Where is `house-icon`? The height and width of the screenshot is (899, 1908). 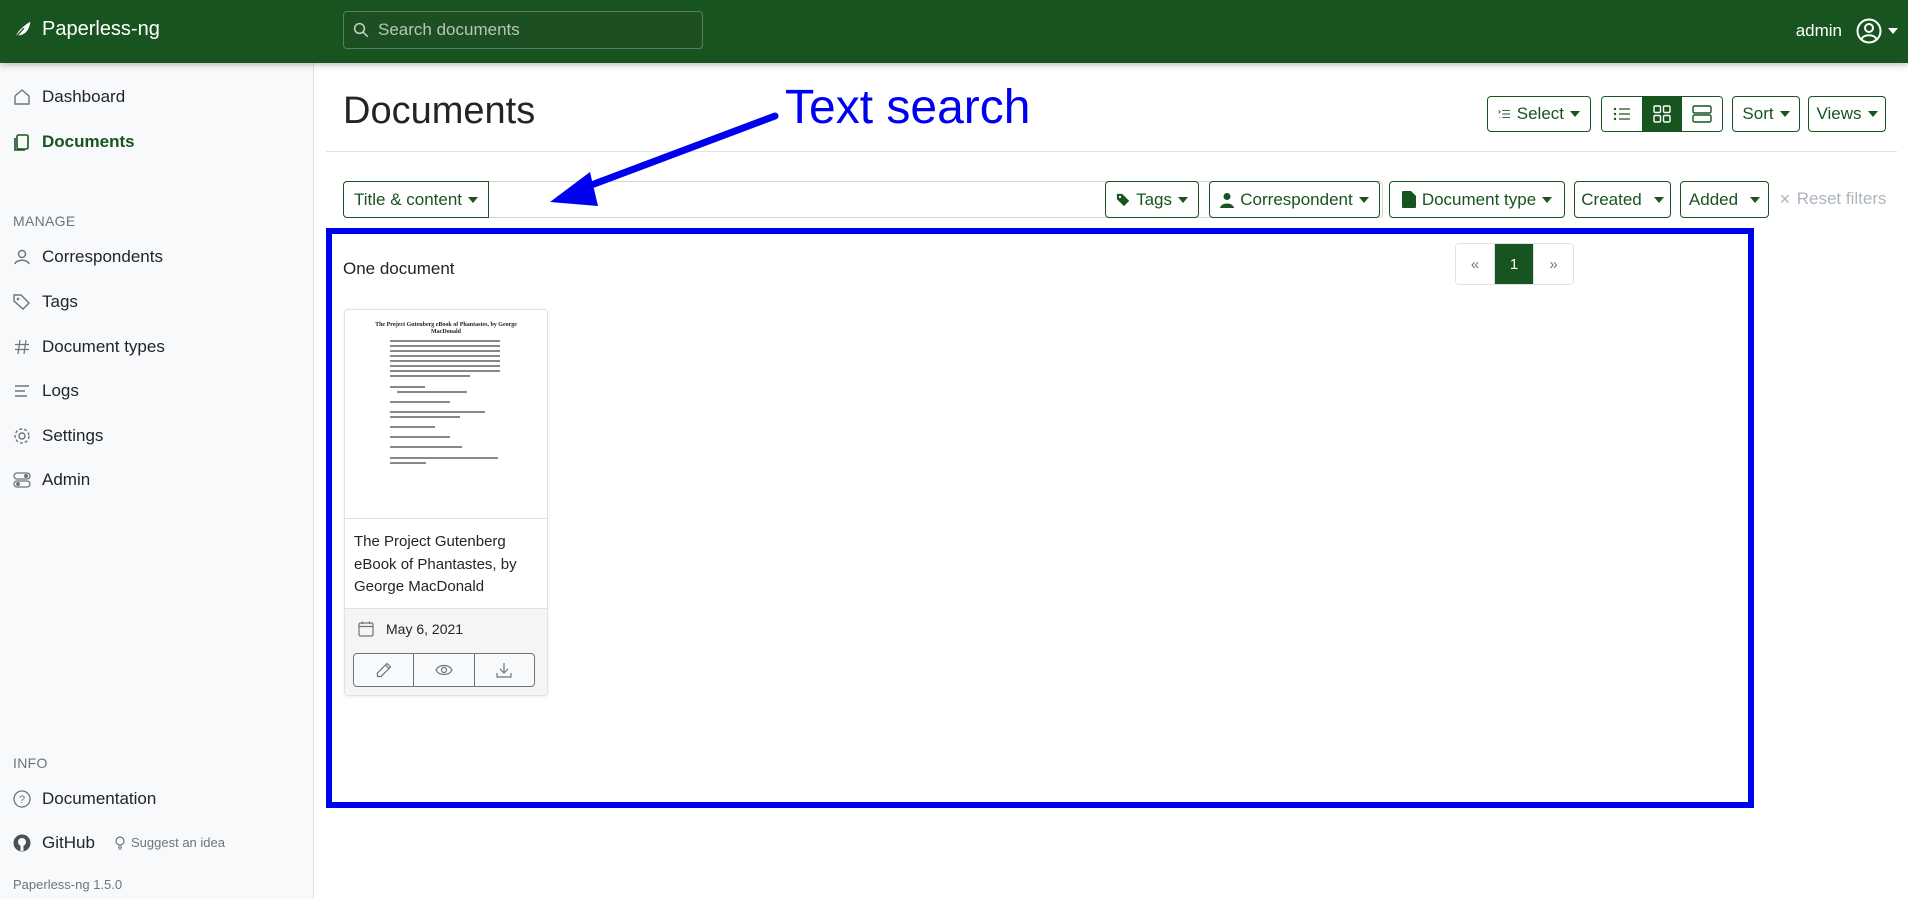
house-icon is located at coordinates (22, 97).